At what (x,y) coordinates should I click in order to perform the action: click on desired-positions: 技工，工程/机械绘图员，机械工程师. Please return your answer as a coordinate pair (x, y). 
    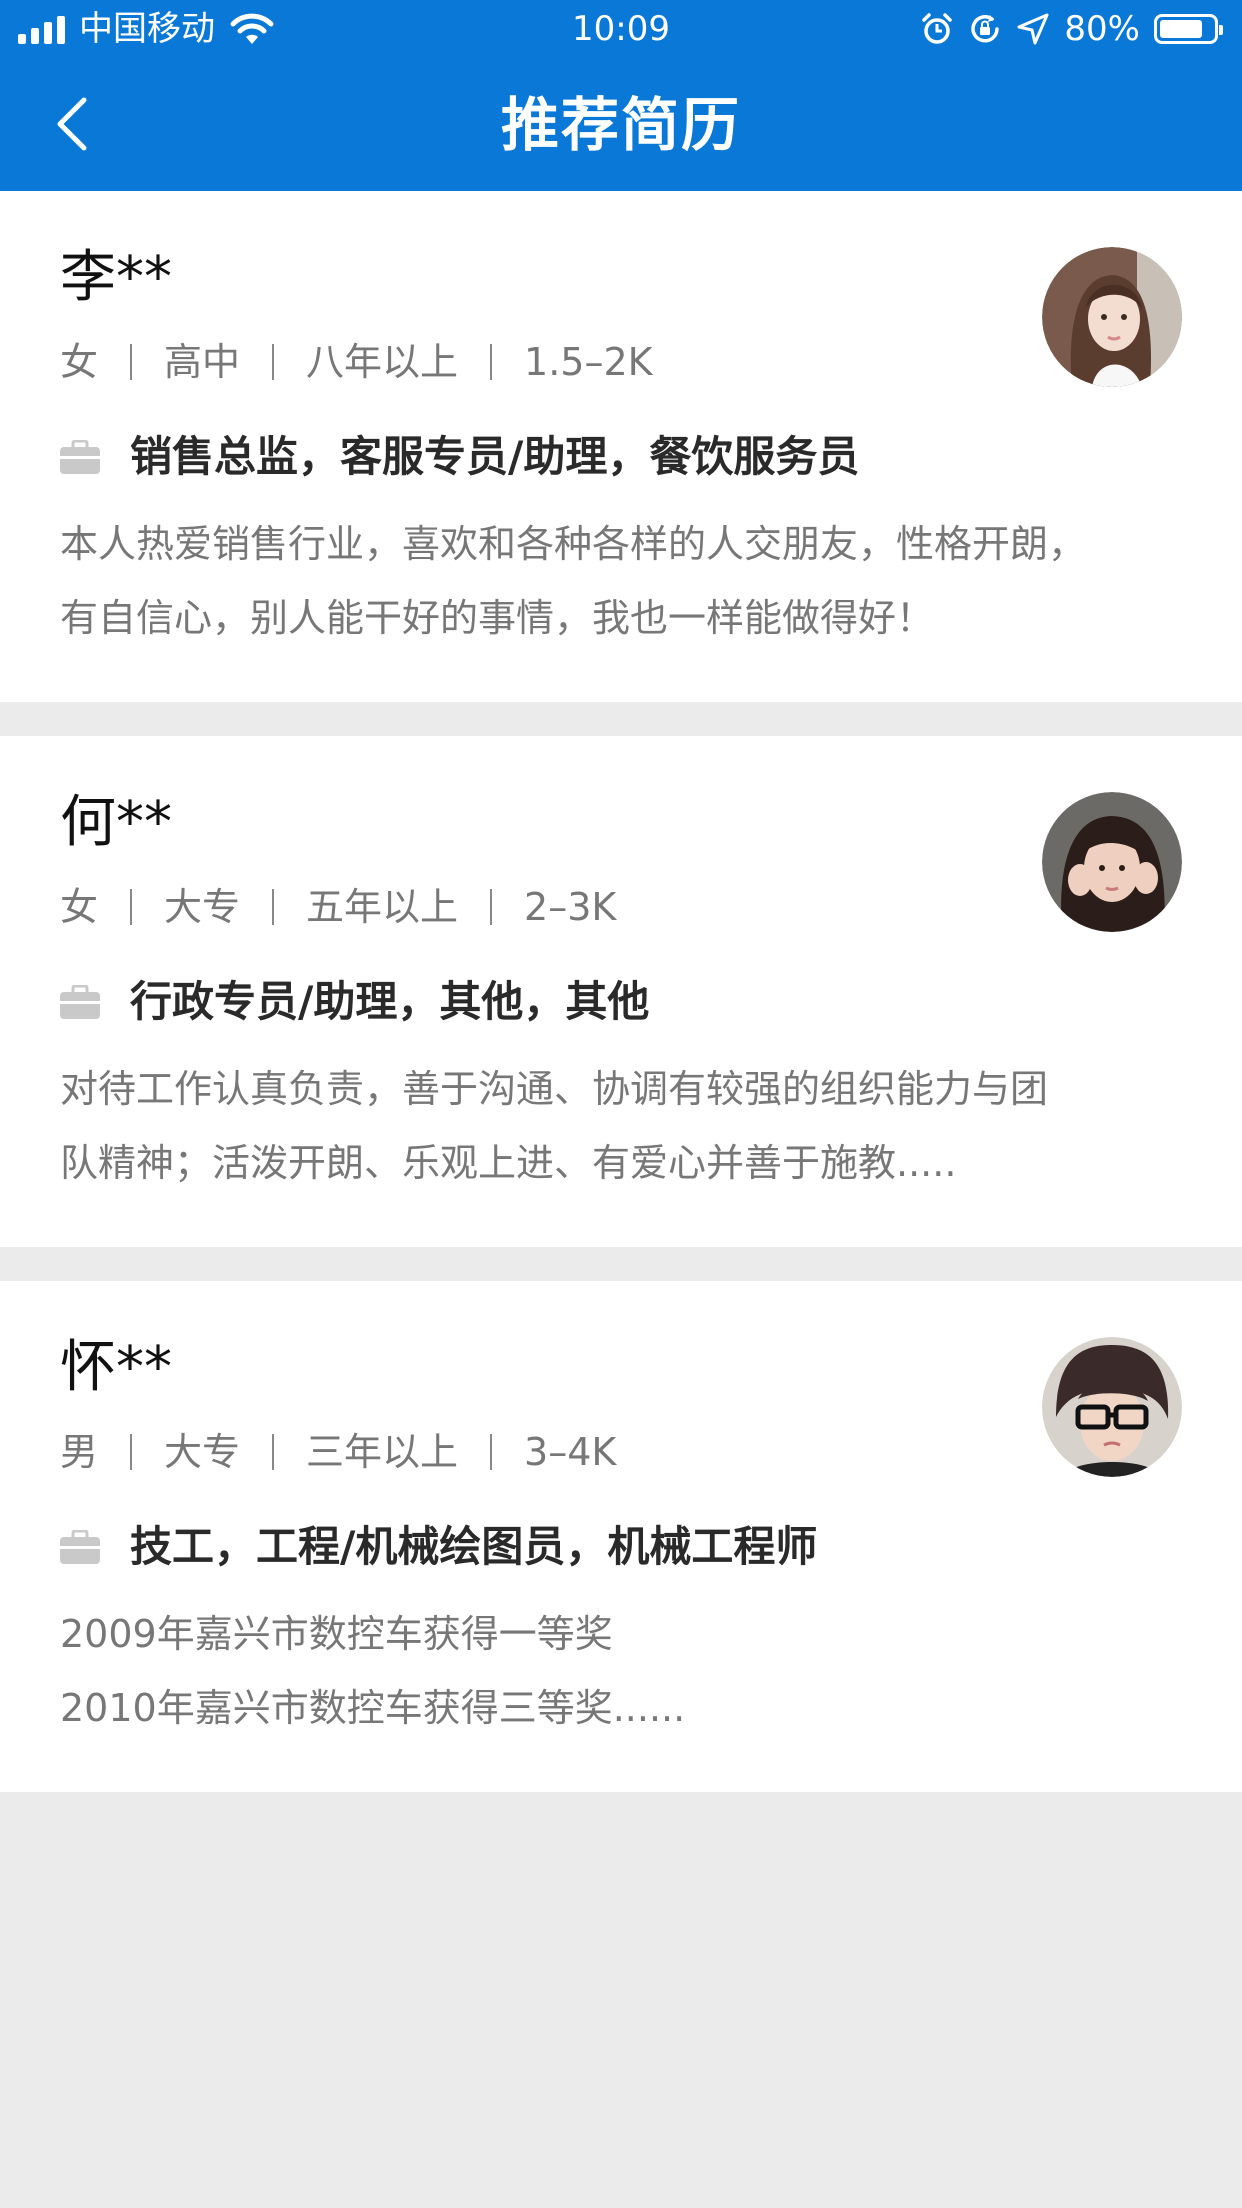
    Looking at the image, I should click on (438, 1547).